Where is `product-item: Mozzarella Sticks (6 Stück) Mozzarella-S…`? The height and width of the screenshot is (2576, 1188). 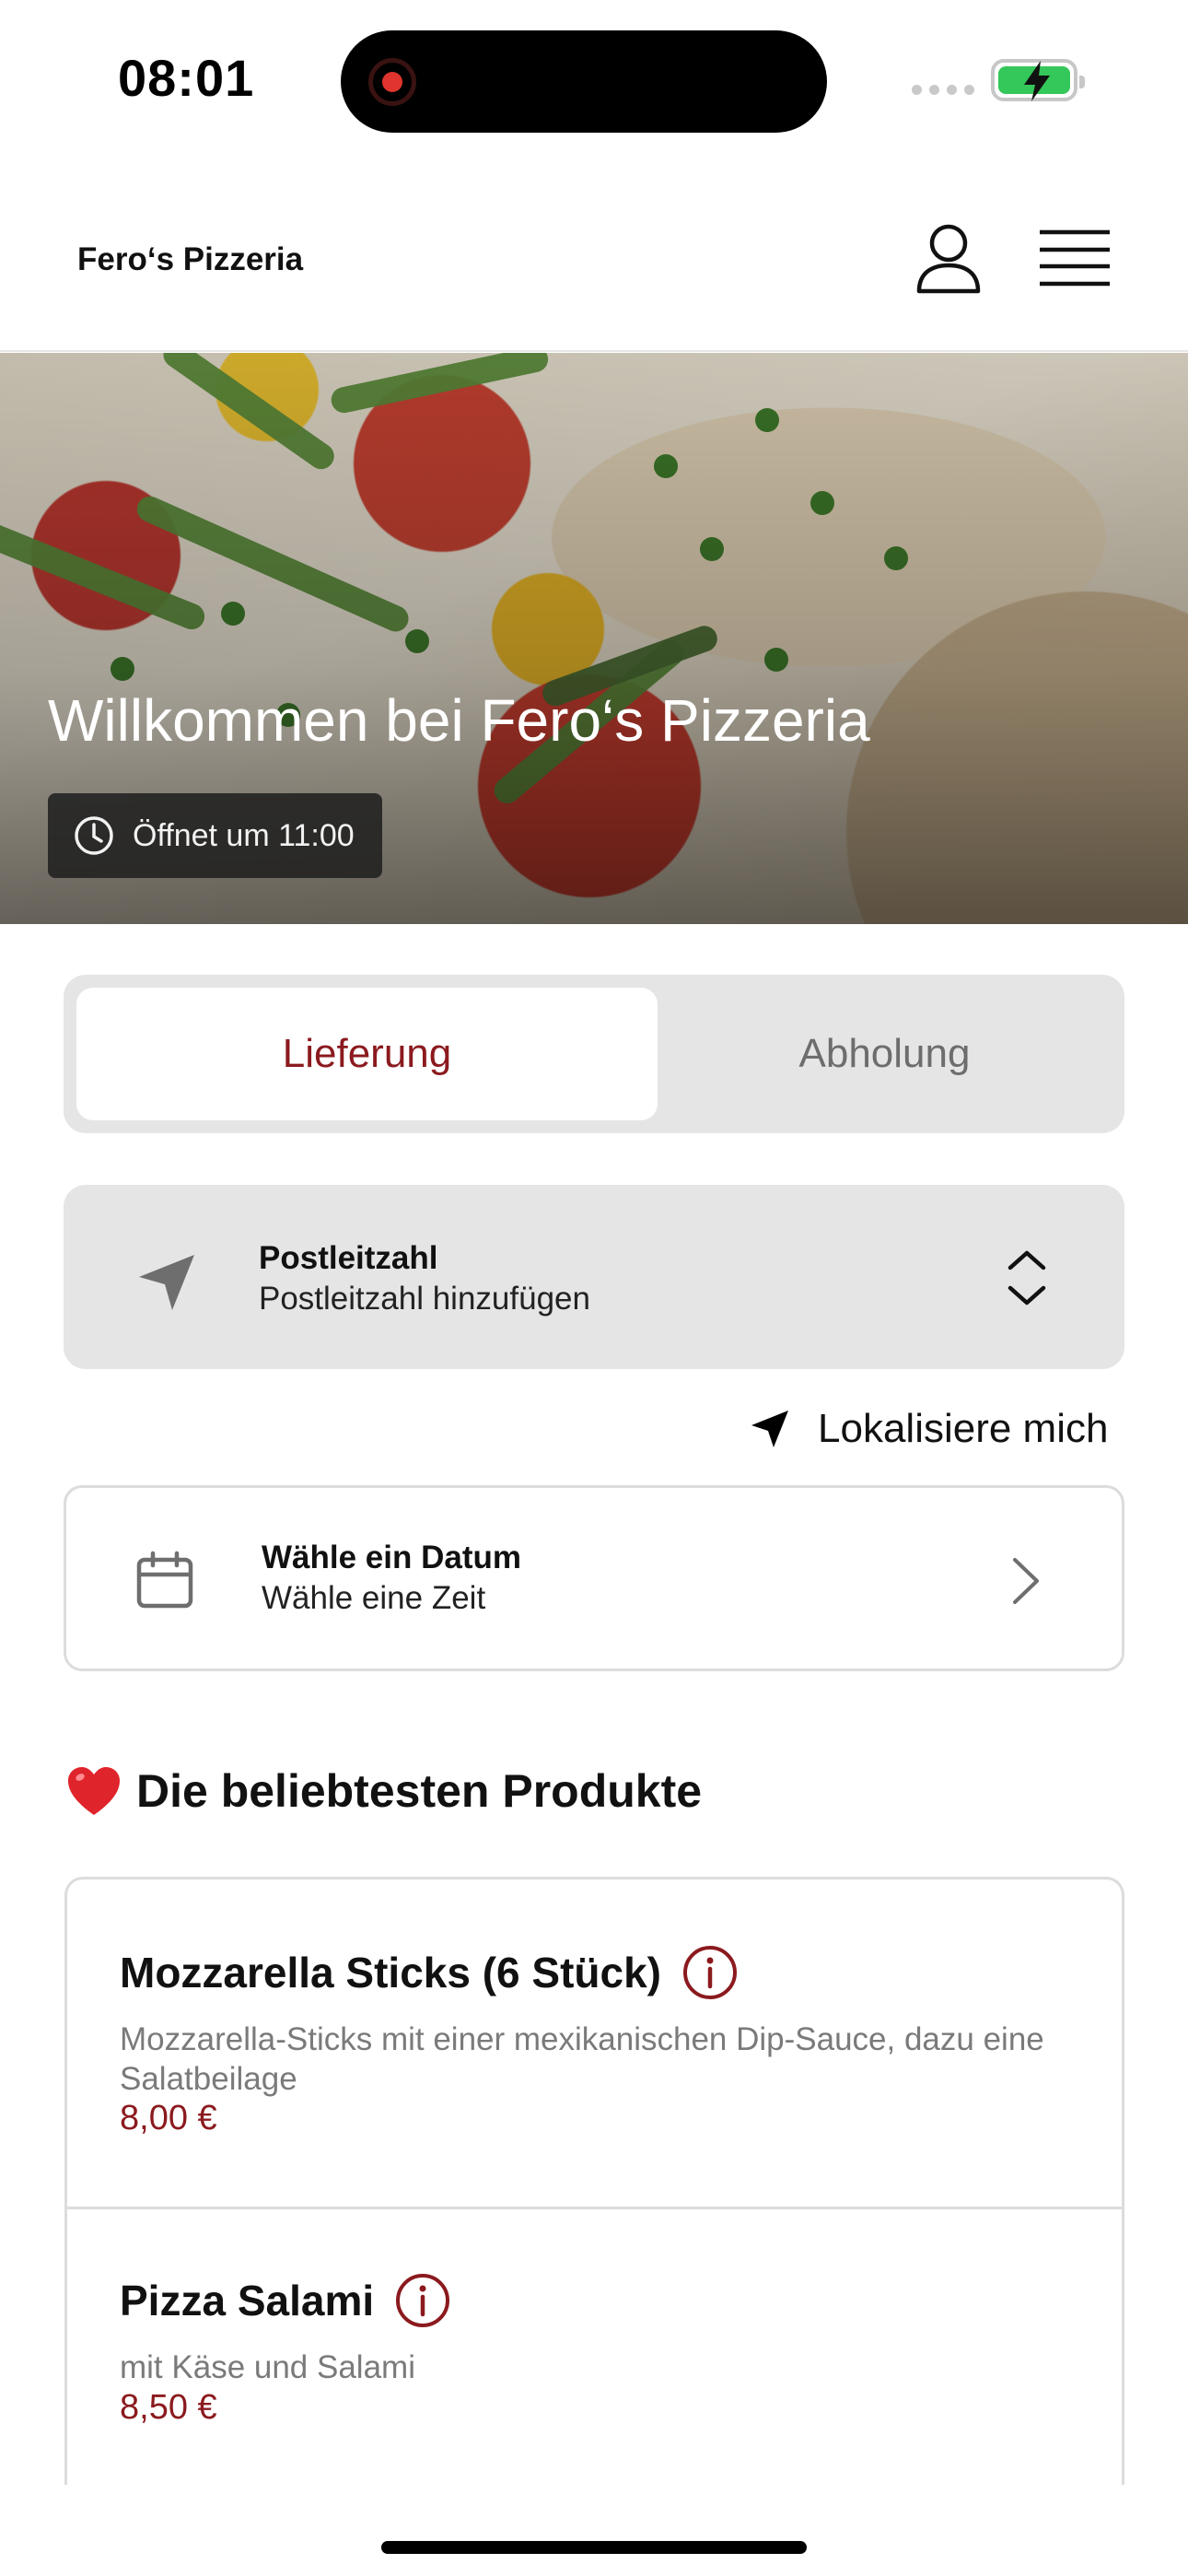 product-item: Mozzarella Sticks (6 Stück) Mozzarella-S… is located at coordinates (594, 2043).